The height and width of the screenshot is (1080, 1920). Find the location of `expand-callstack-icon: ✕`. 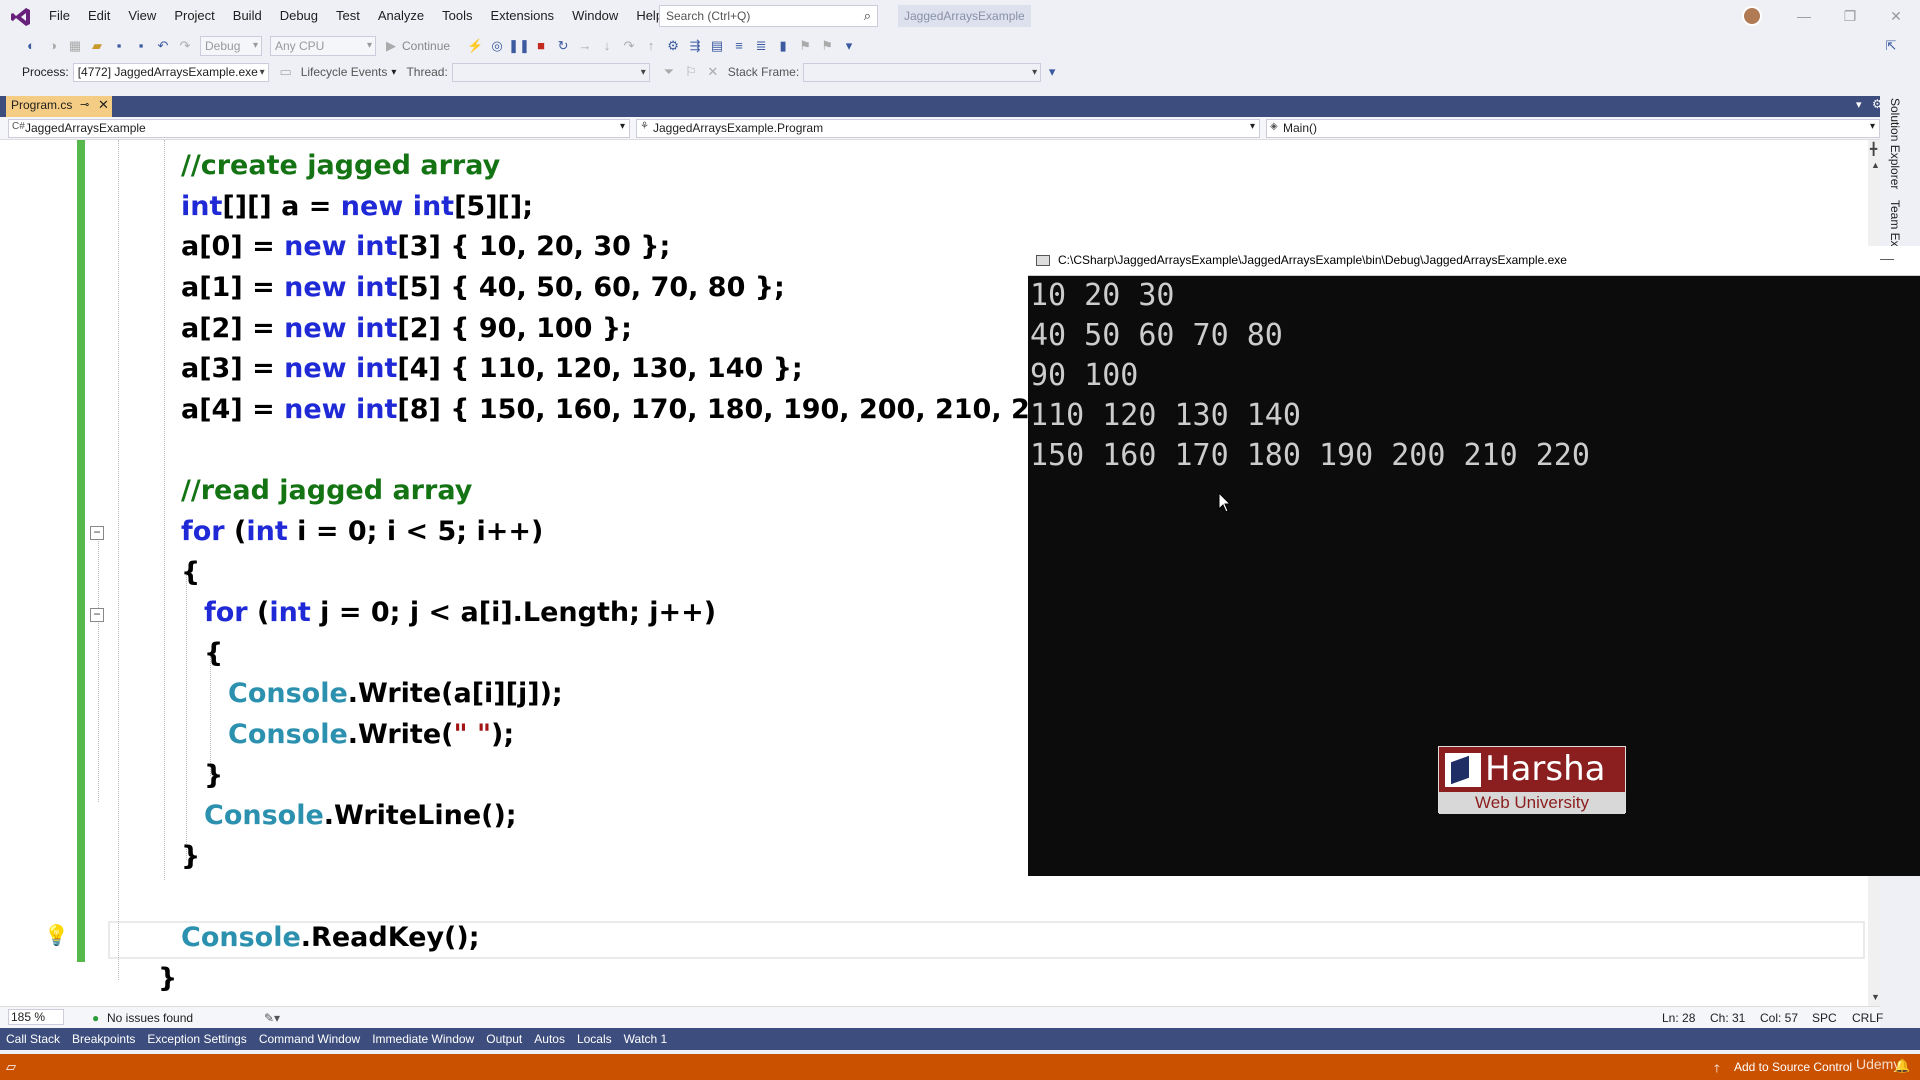

expand-callstack-icon: ✕ is located at coordinates (713, 72).